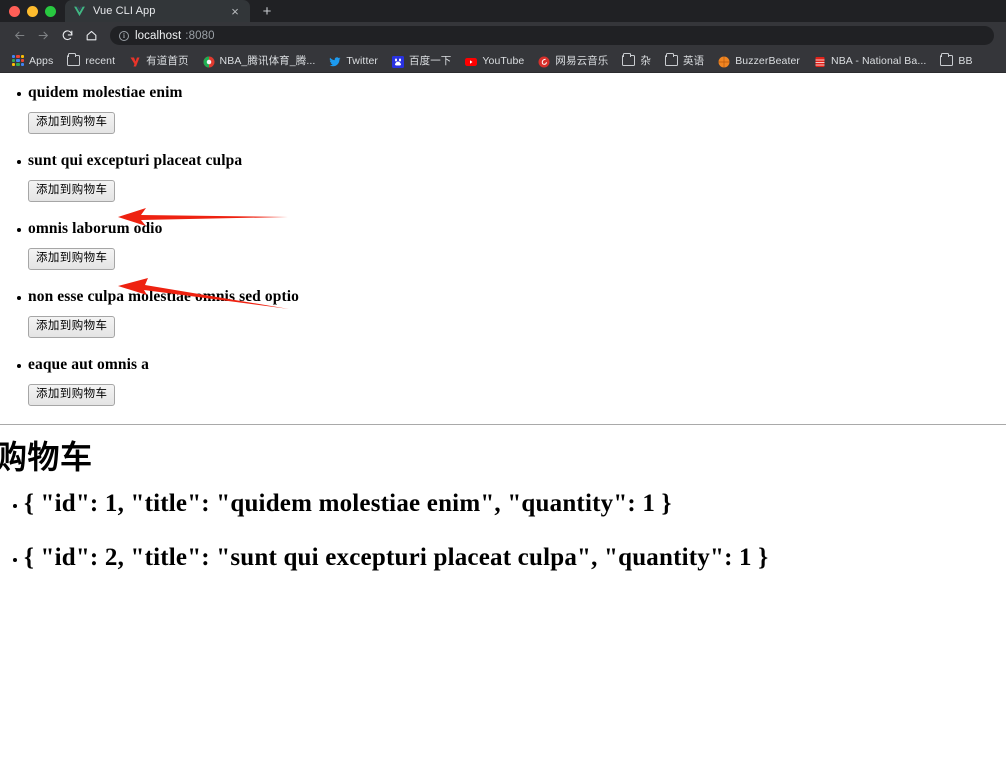  I want to click on site-info-icon: i, so click(124, 35).